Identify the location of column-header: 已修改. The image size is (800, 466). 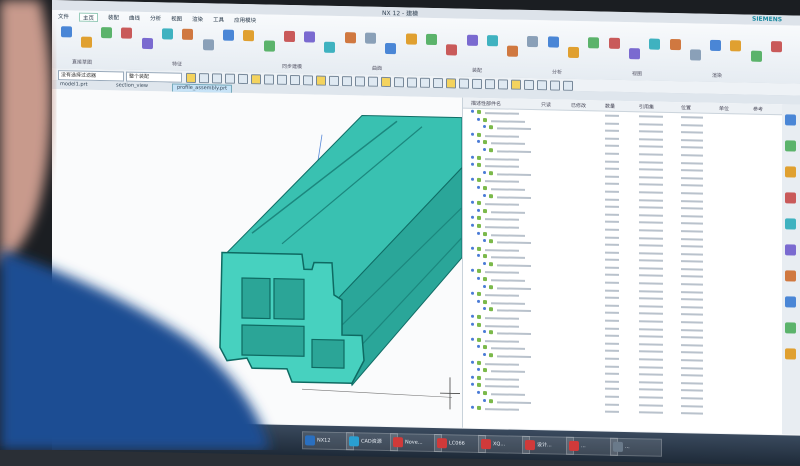
(578, 105).